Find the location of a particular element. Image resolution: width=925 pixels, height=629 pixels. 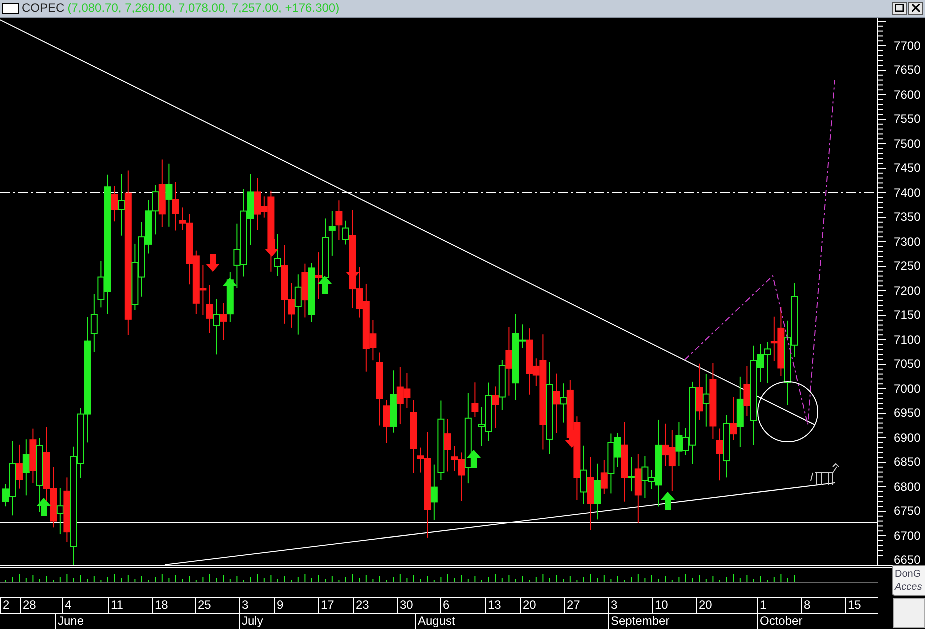

tooltip-text: DonG is located at coordinates (908, 574).